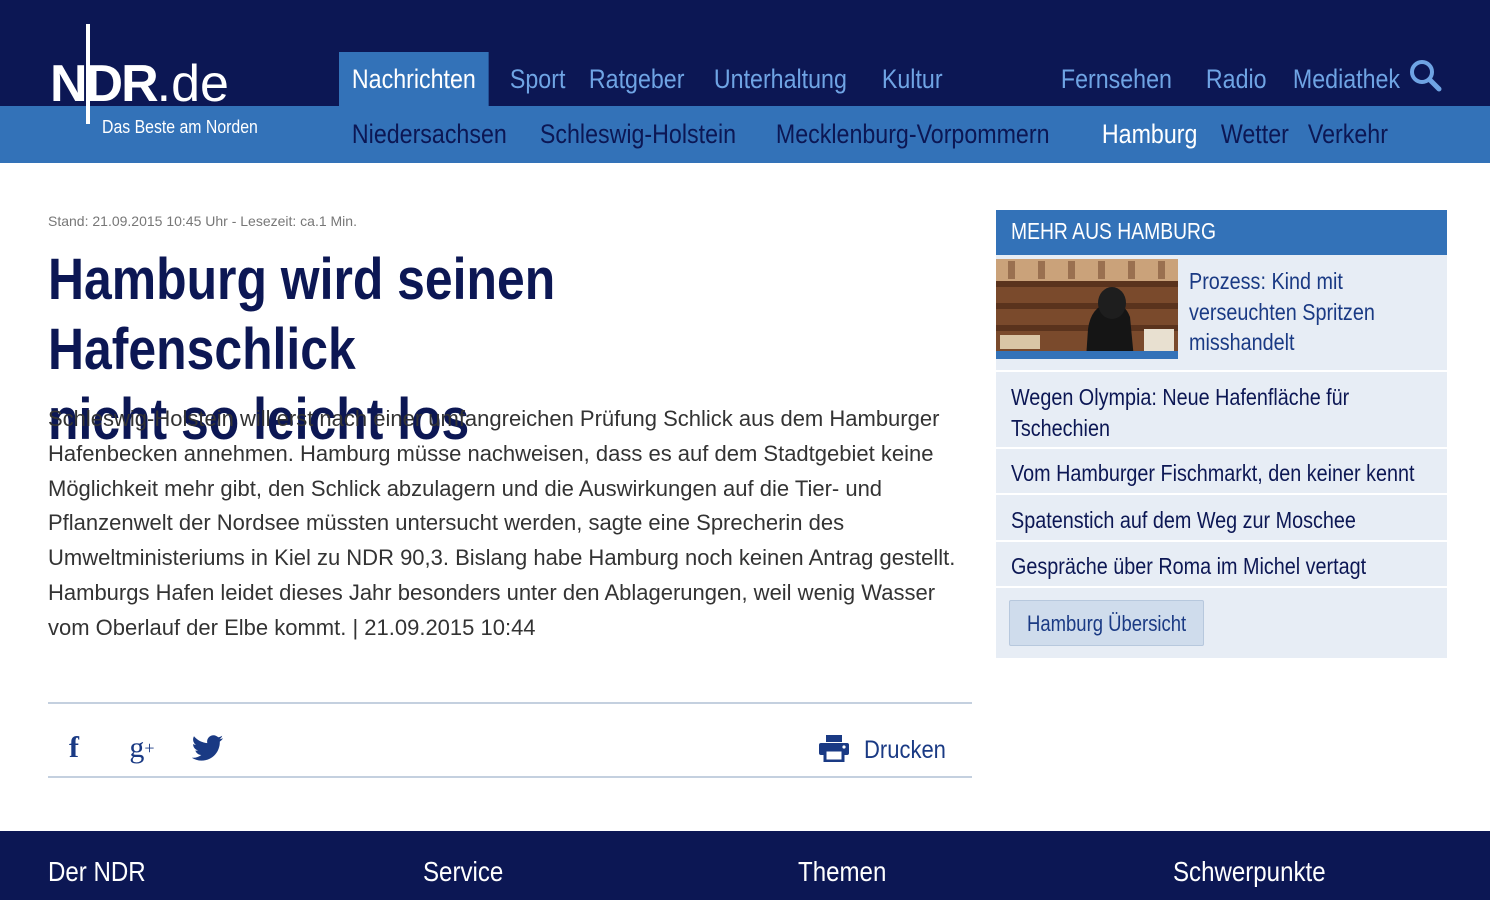 Image resolution: width=1490 pixels, height=900 pixels. What do you see at coordinates (636, 79) in the screenshot?
I see `nav-ratgeber: Ratgeber` at bounding box center [636, 79].